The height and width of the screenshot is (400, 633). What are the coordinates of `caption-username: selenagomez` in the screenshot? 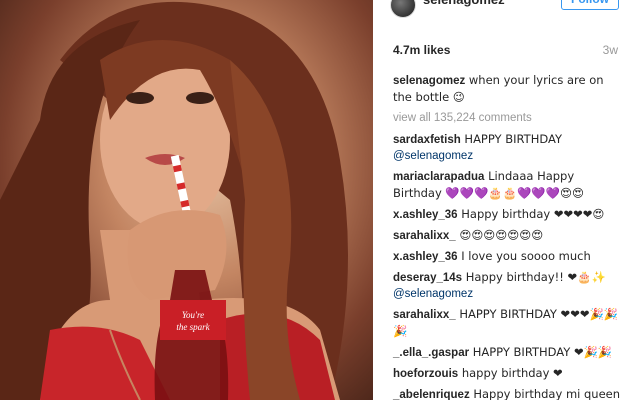 It's located at (429, 81).